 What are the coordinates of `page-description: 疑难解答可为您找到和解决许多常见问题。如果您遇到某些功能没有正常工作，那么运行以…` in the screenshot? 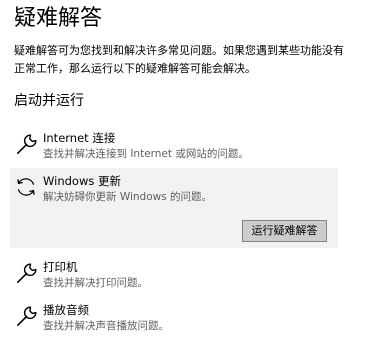 It's located at (179, 59).